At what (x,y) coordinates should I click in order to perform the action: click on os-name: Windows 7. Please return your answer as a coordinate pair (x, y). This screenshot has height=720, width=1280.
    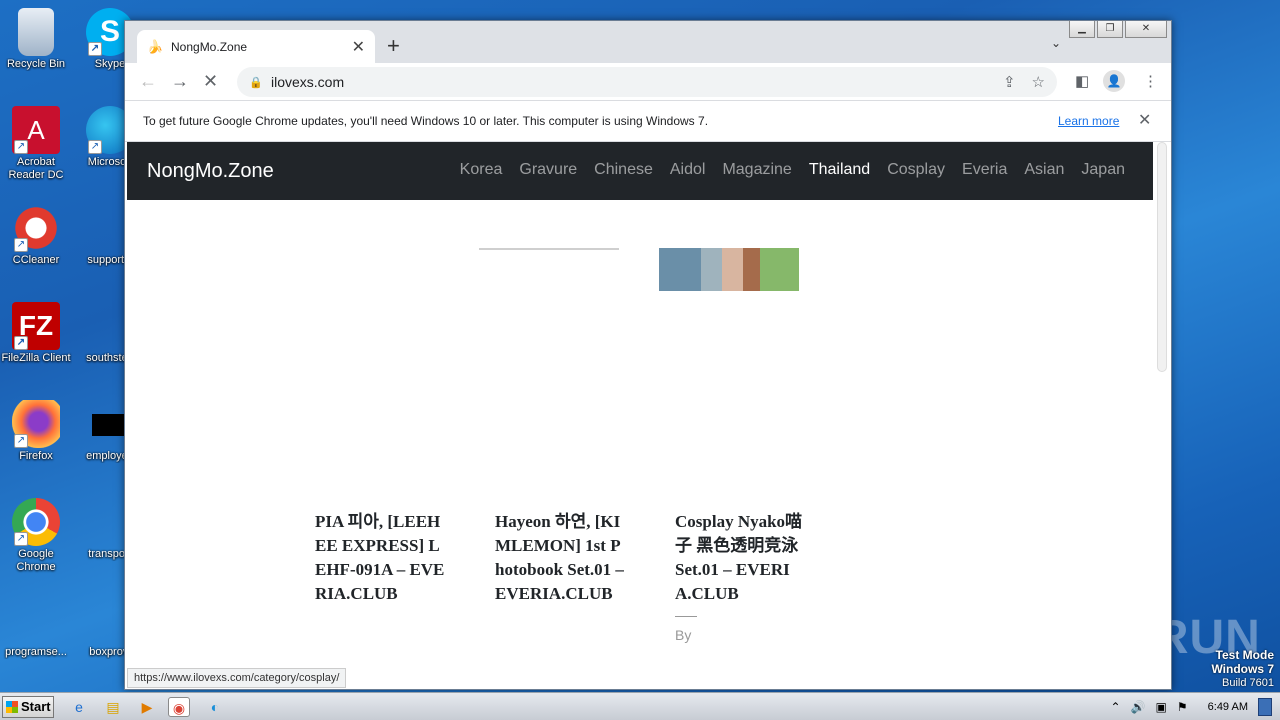
    Looking at the image, I should click on (1242, 669).